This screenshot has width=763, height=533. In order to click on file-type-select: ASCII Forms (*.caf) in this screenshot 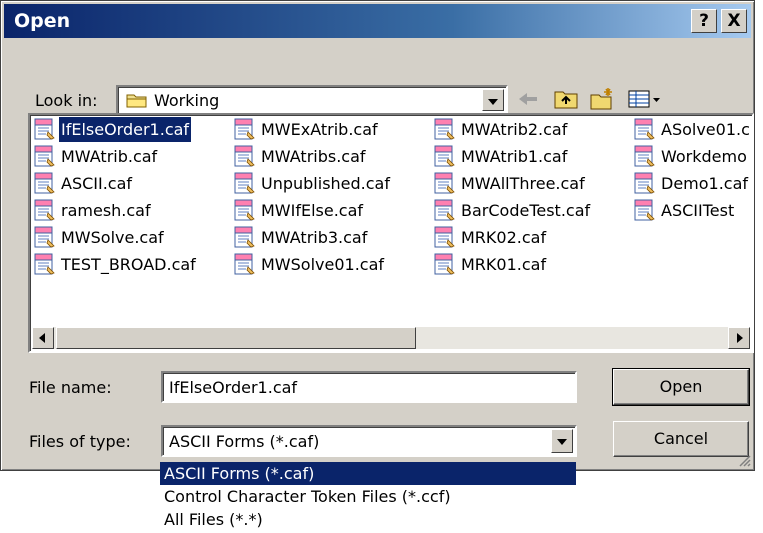, I will do `click(369, 441)`.